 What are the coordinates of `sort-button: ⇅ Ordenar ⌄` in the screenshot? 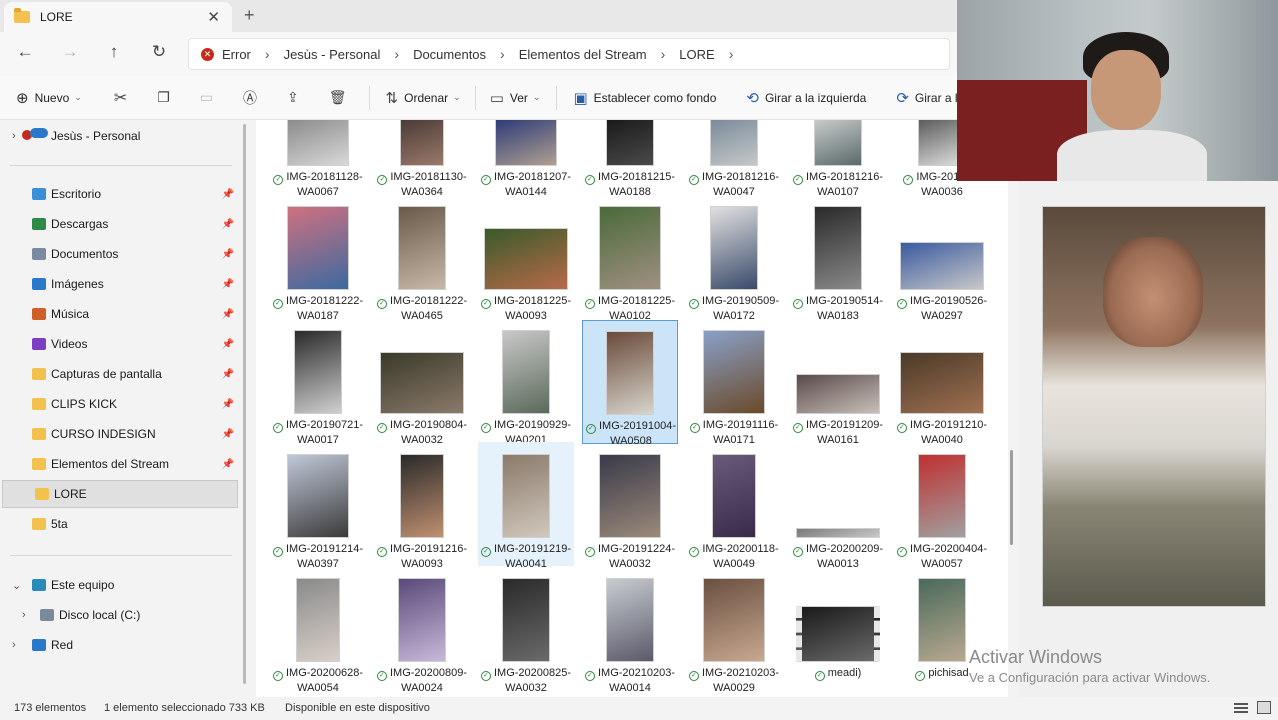 It's located at (423, 98).